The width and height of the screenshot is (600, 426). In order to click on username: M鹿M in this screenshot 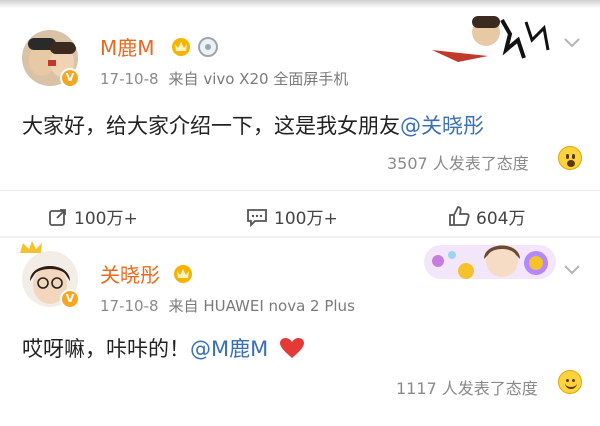, I will do `click(127, 46)`.